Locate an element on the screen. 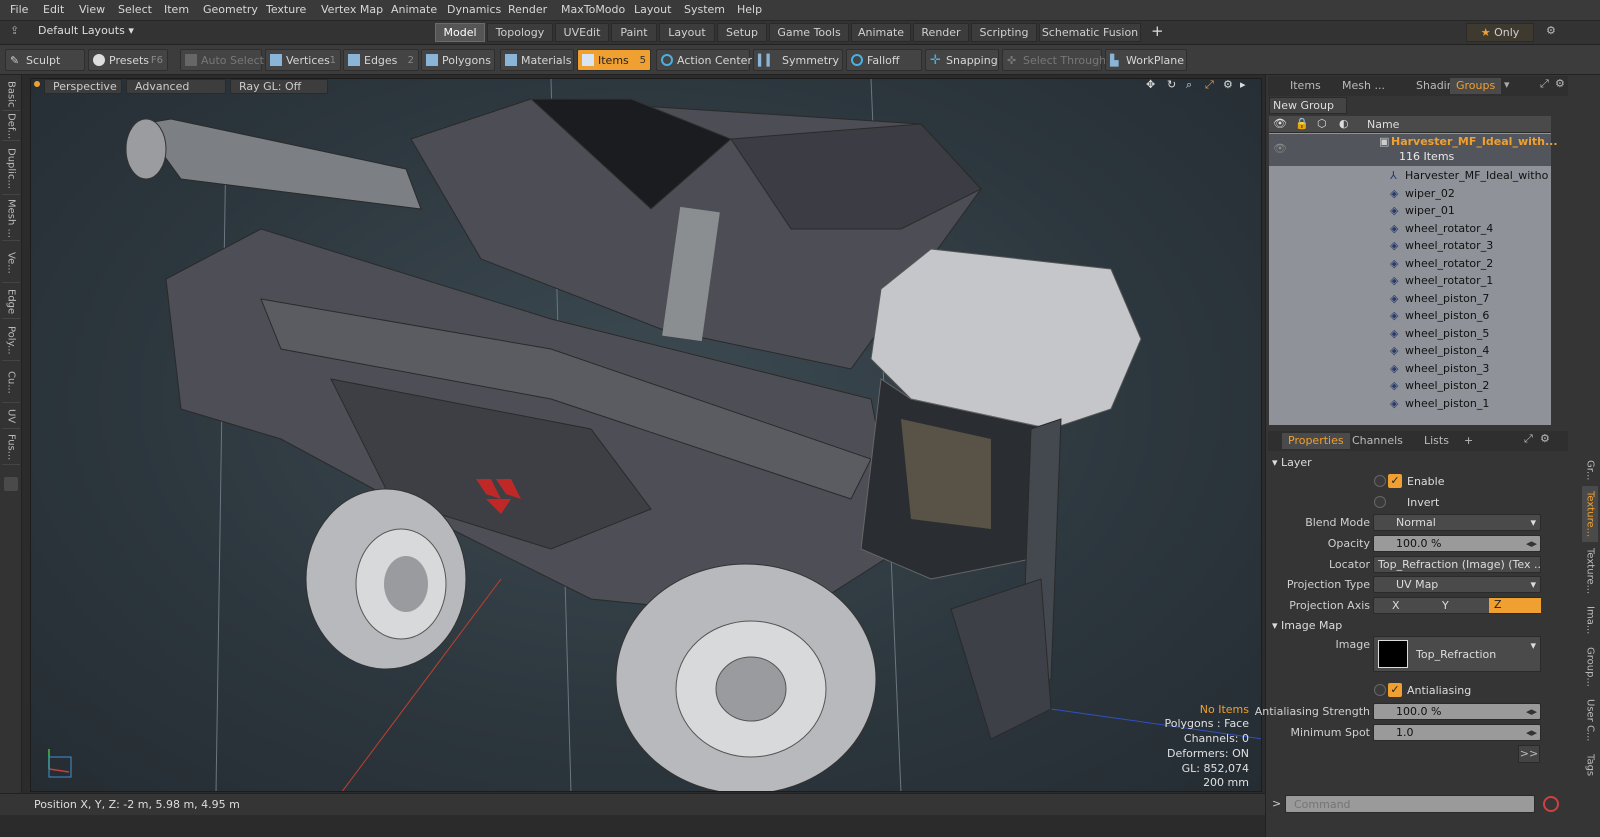 The height and width of the screenshot is (837, 1600). tab-schematic-fusion: Schematic Fusion is located at coordinates (1090, 32).